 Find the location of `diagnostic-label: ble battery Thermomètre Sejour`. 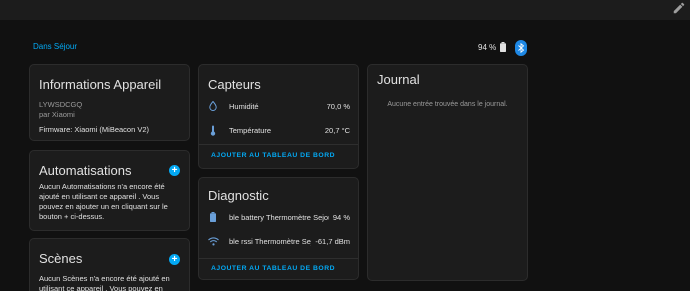

diagnostic-label: ble battery Thermomètre Sejour is located at coordinates (279, 217).